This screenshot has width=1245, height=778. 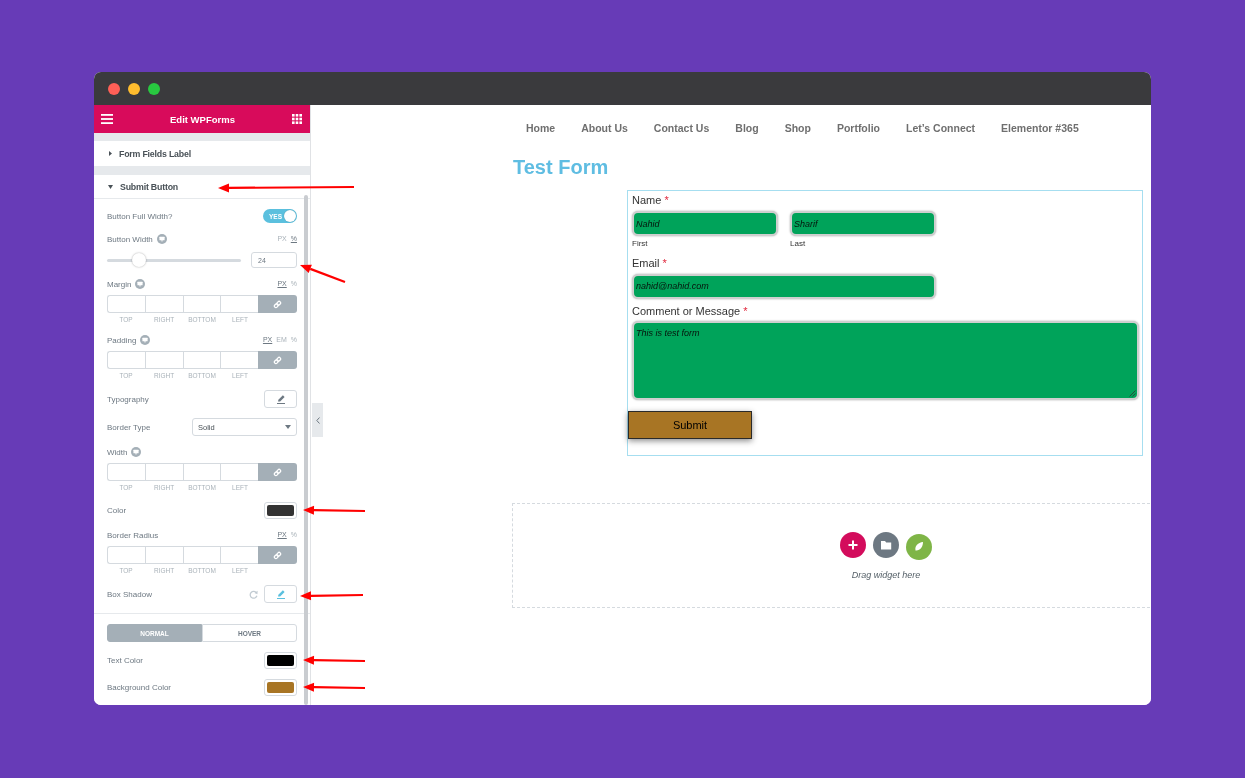 I want to click on control-label: Color, so click(x=117, y=510).